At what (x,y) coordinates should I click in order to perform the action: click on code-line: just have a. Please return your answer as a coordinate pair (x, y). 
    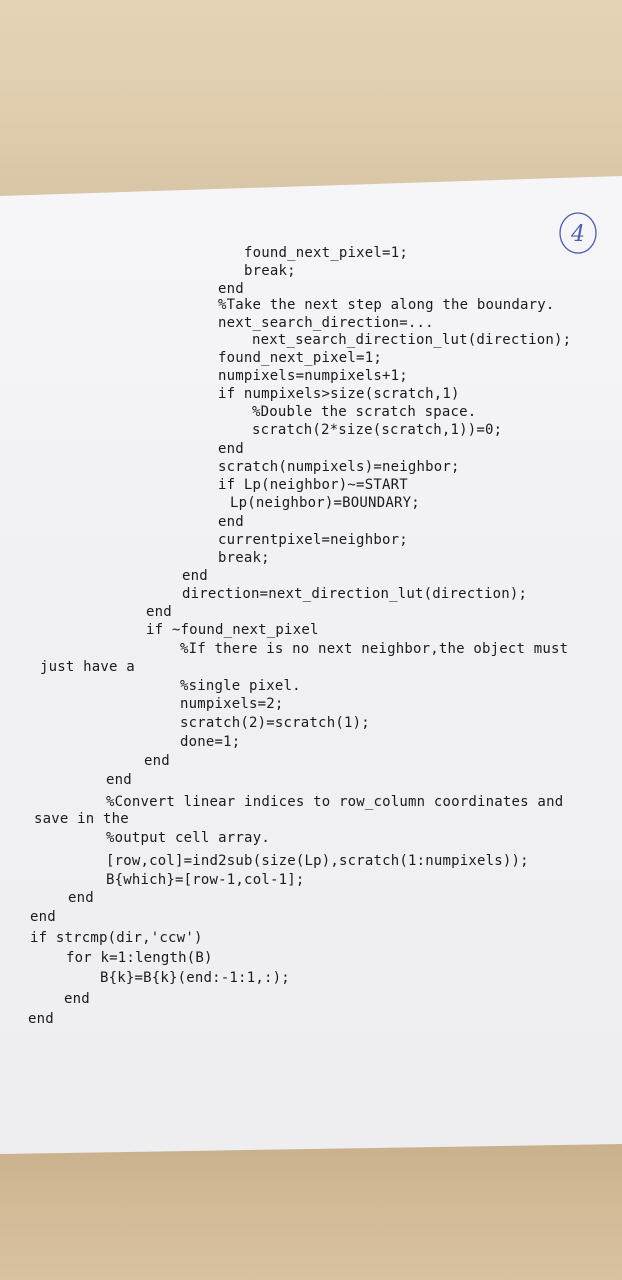
    Looking at the image, I should click on (87, 667).